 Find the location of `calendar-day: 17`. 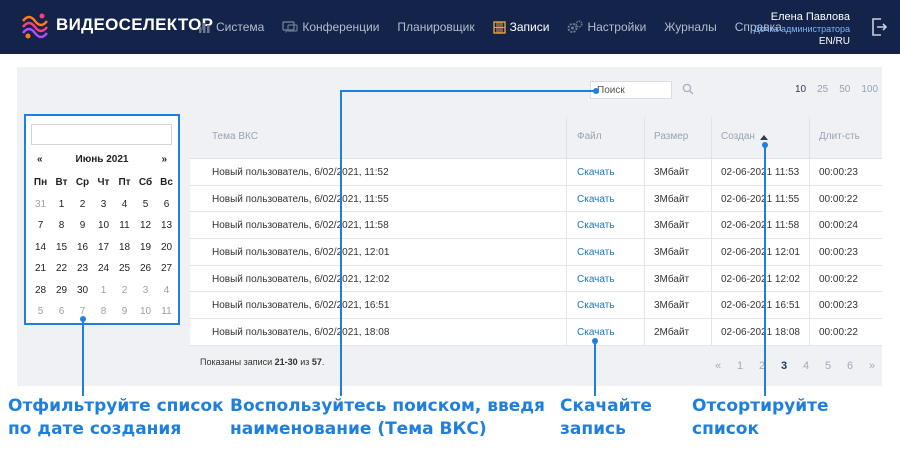

calendar-day: 17 is located at coordinates (103, 248).